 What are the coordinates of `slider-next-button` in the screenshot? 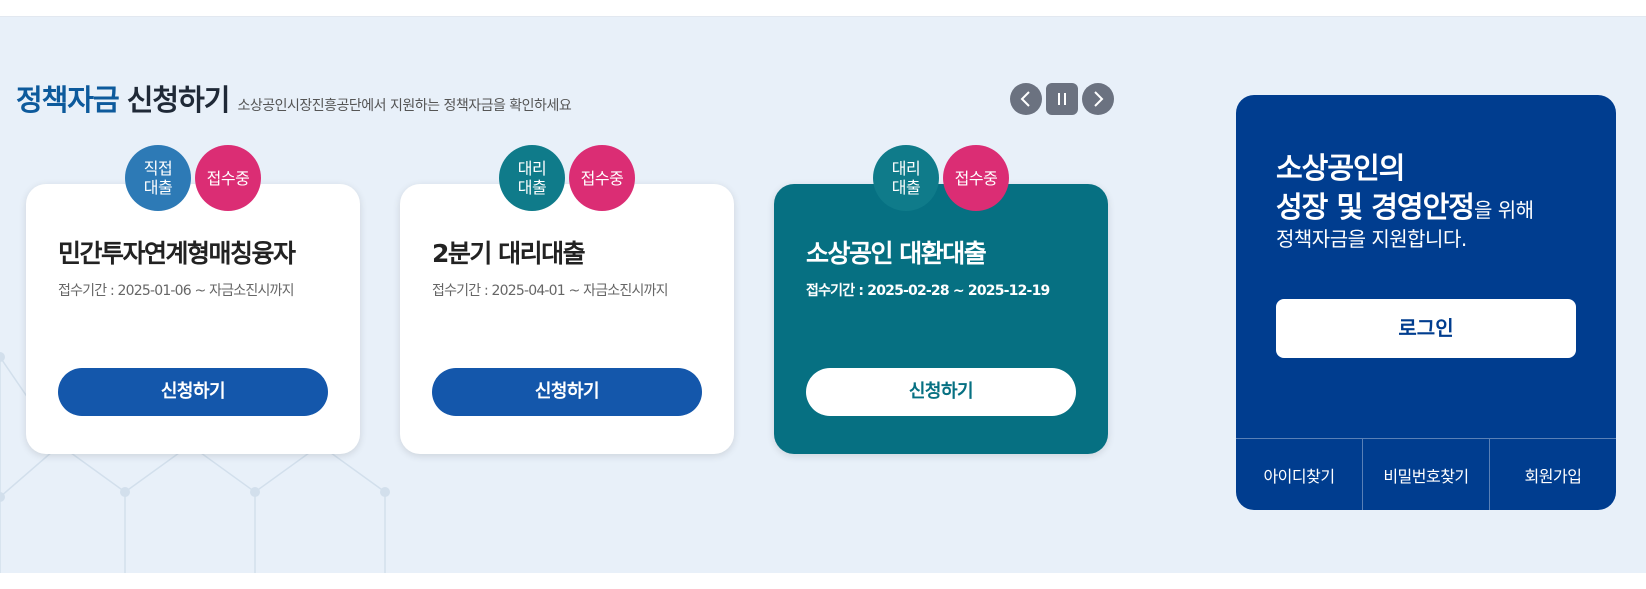 It's located at (1098, 99).